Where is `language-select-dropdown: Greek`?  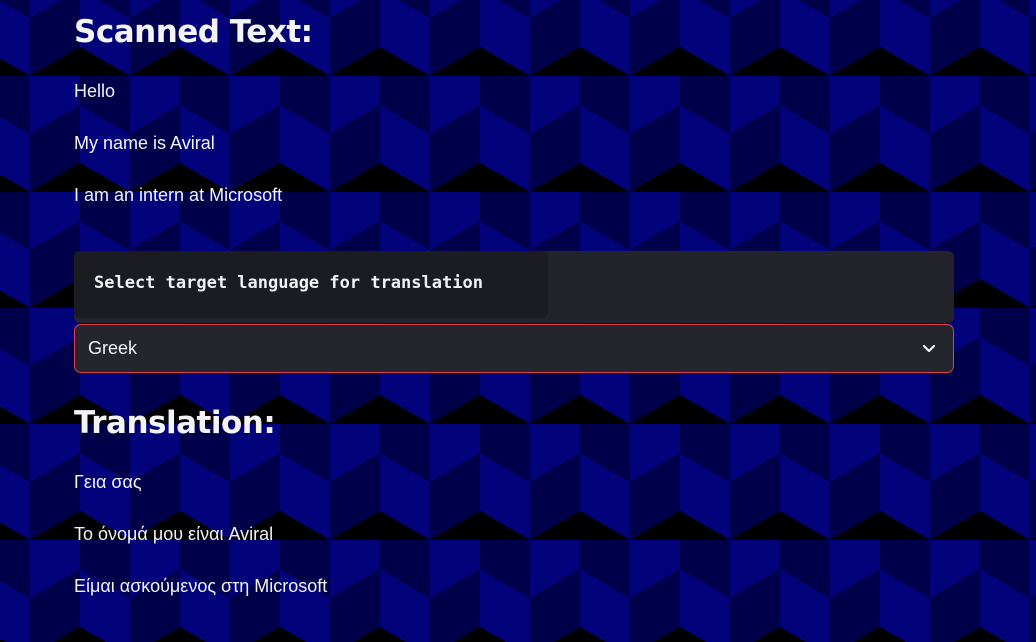
language-select-dropdown: Greek is located at coordinates (514, 348).